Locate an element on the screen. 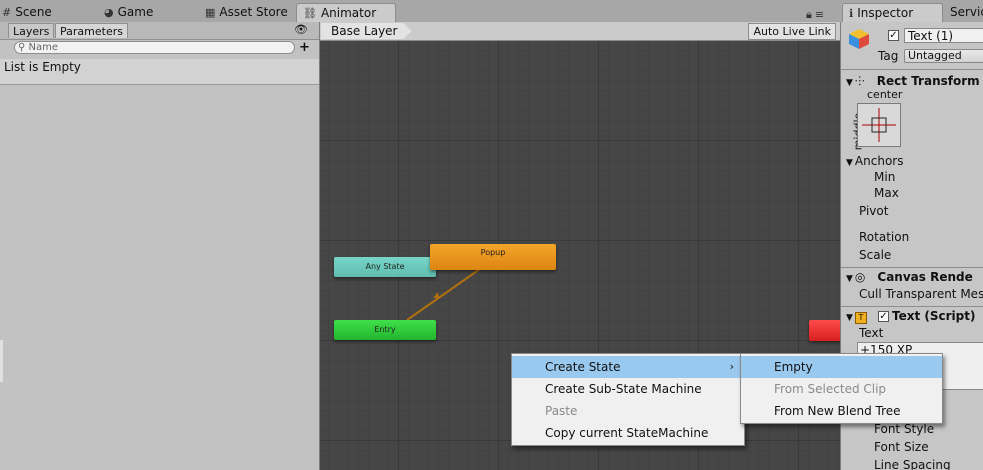 The width and height of the screenshot is (983, 470). tab-animator: ⛓ Animator is located at coordinates (346, 12).